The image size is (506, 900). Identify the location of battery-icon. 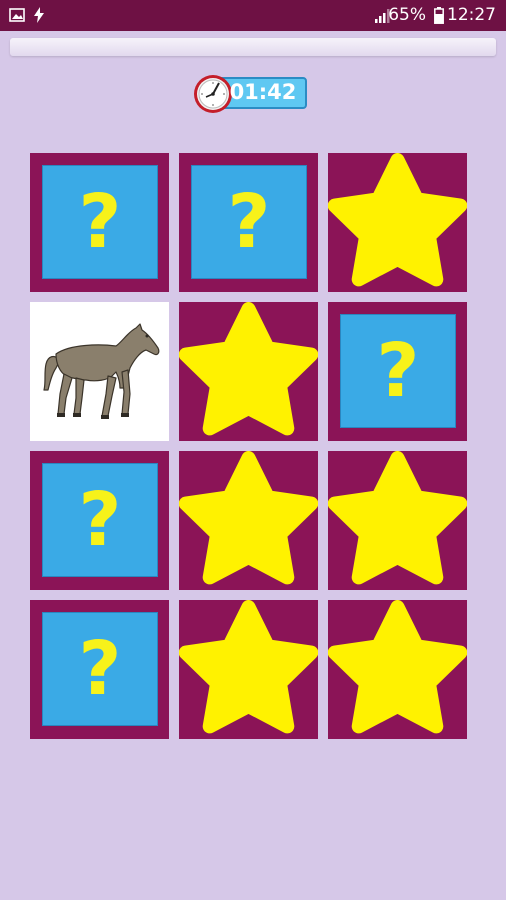
(439, 15).